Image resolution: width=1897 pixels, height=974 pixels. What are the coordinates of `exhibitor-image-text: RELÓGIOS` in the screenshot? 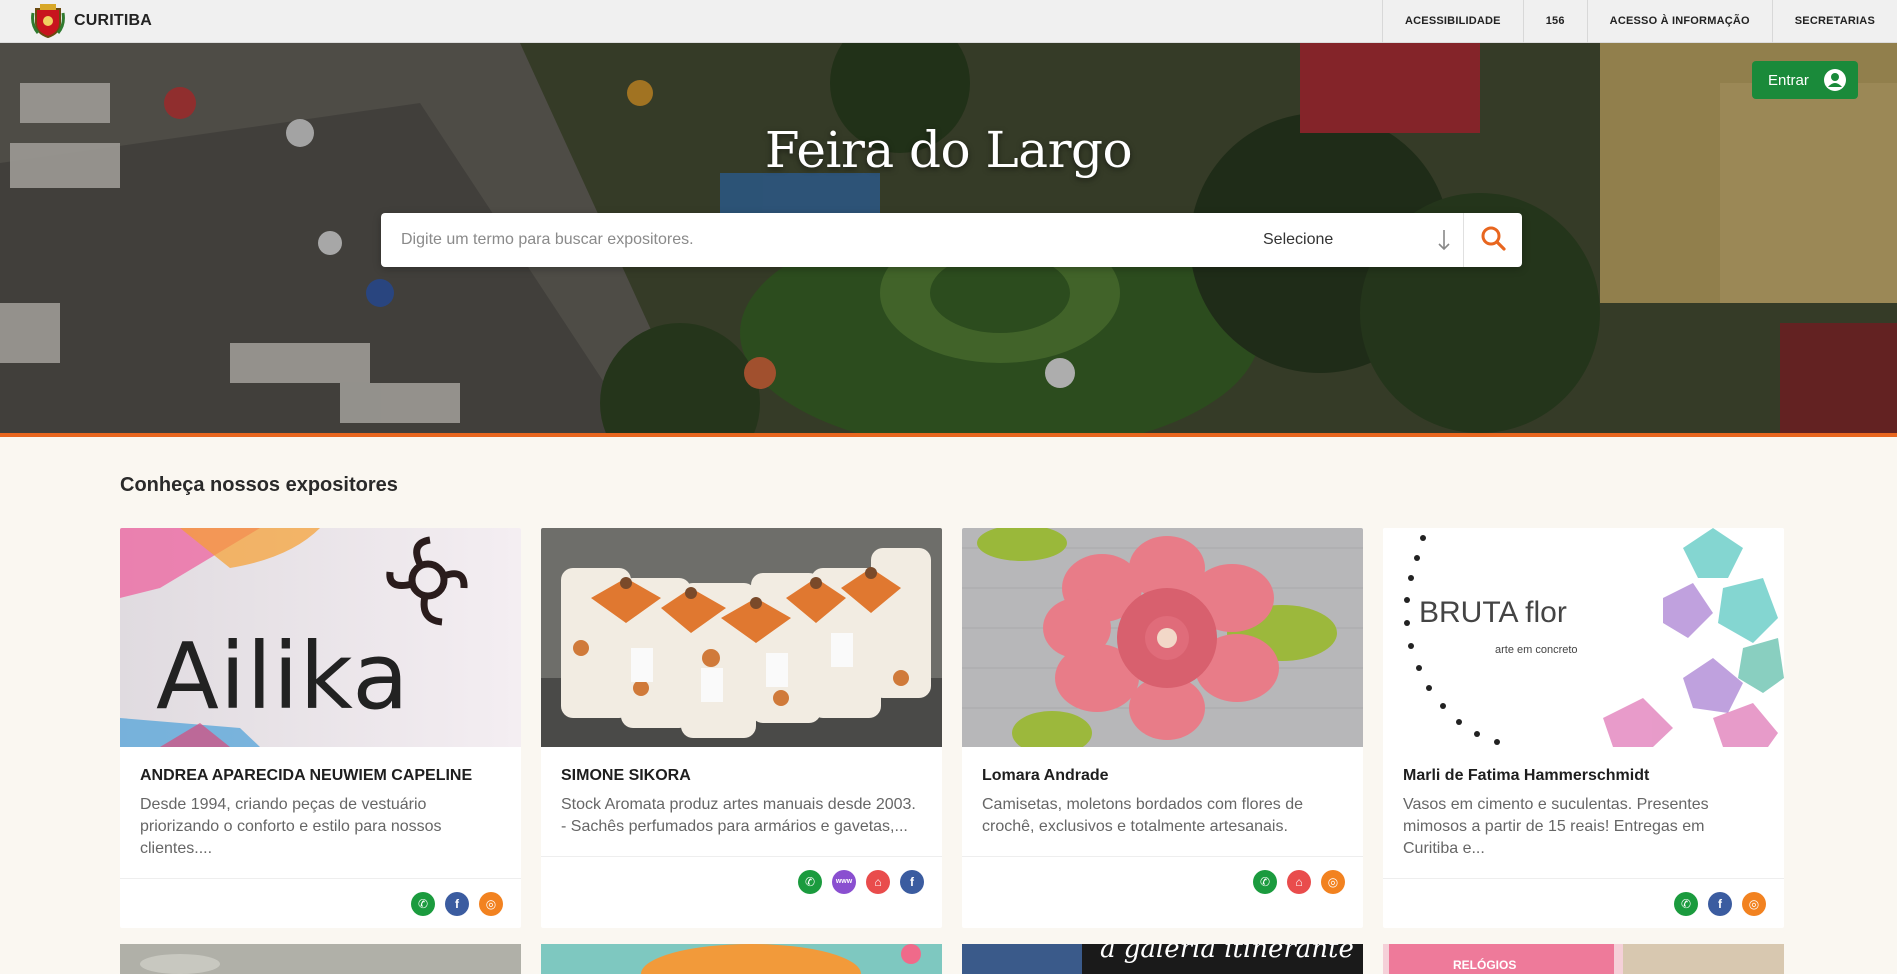 It's located at (1485, 965).